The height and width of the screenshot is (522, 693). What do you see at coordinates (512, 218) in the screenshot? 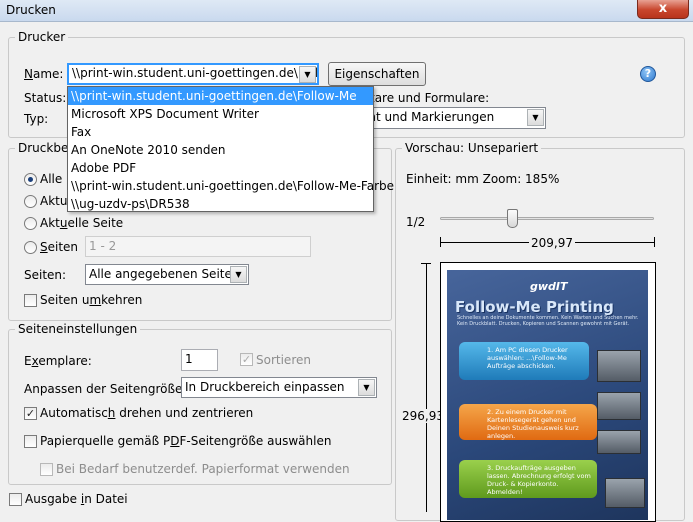
I see `page-slider-thumb` at bounding box center [512, 218].